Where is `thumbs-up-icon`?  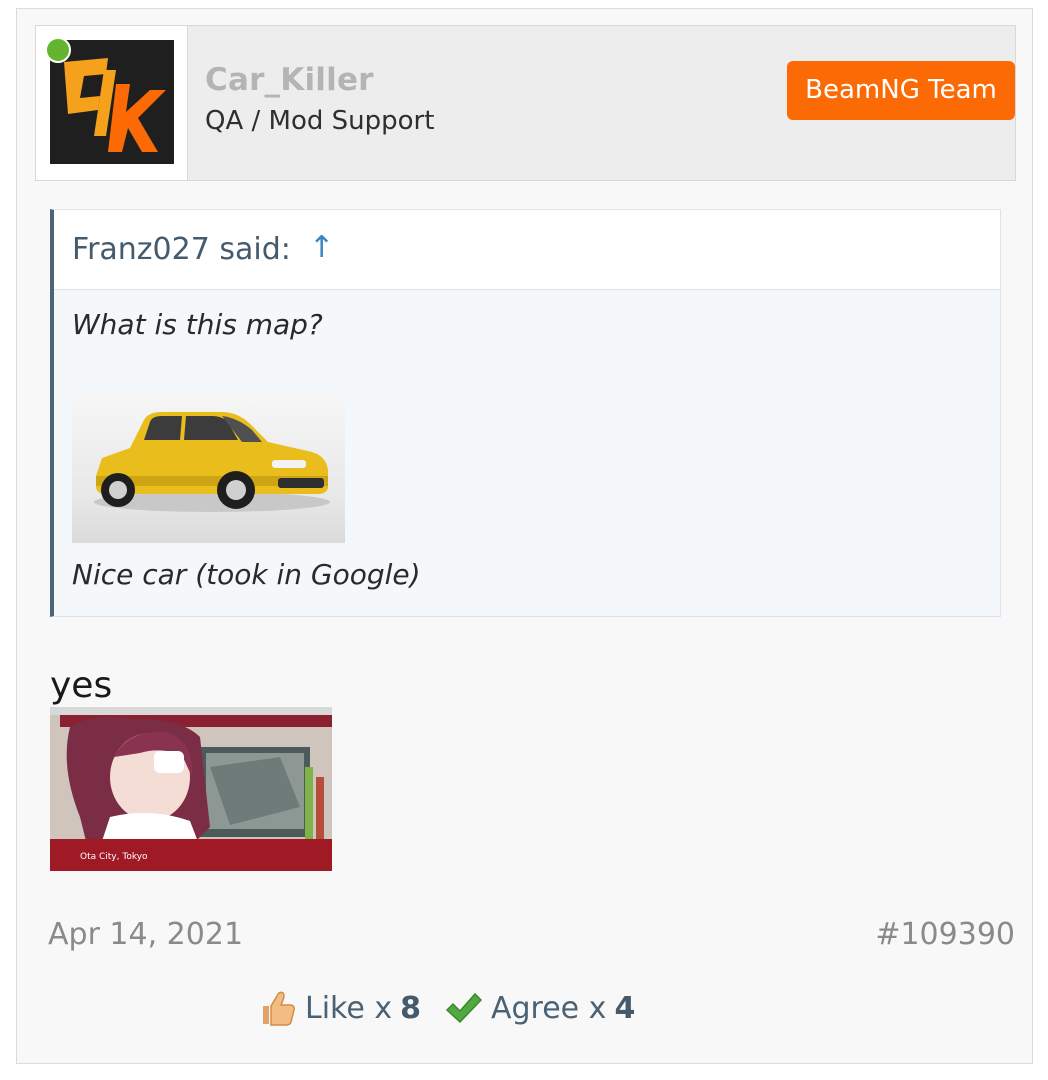 thumbs-up-icon is located at coordinates (279, 1008).